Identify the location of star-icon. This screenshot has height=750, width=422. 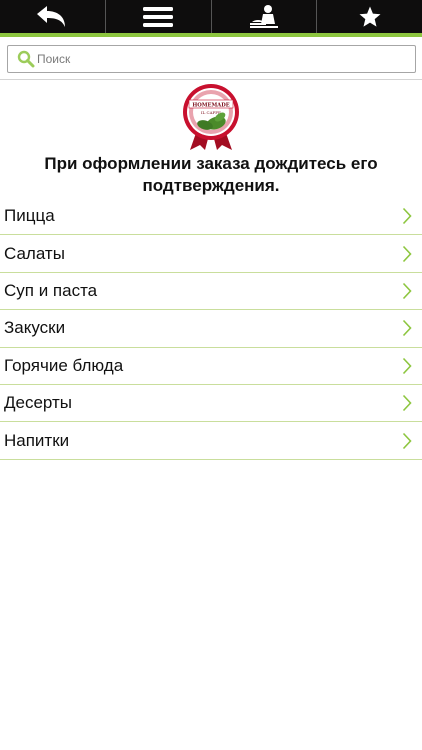
(370, 16).